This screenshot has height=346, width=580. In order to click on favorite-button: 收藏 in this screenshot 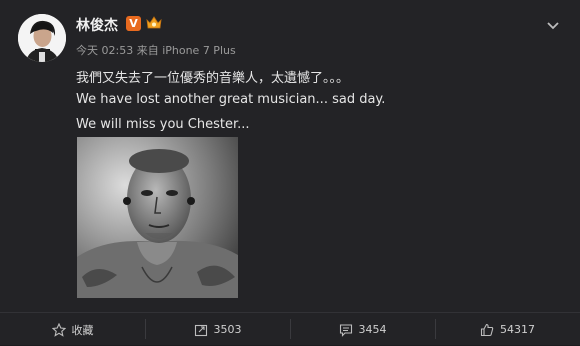, I will do `click(72, 329)`.